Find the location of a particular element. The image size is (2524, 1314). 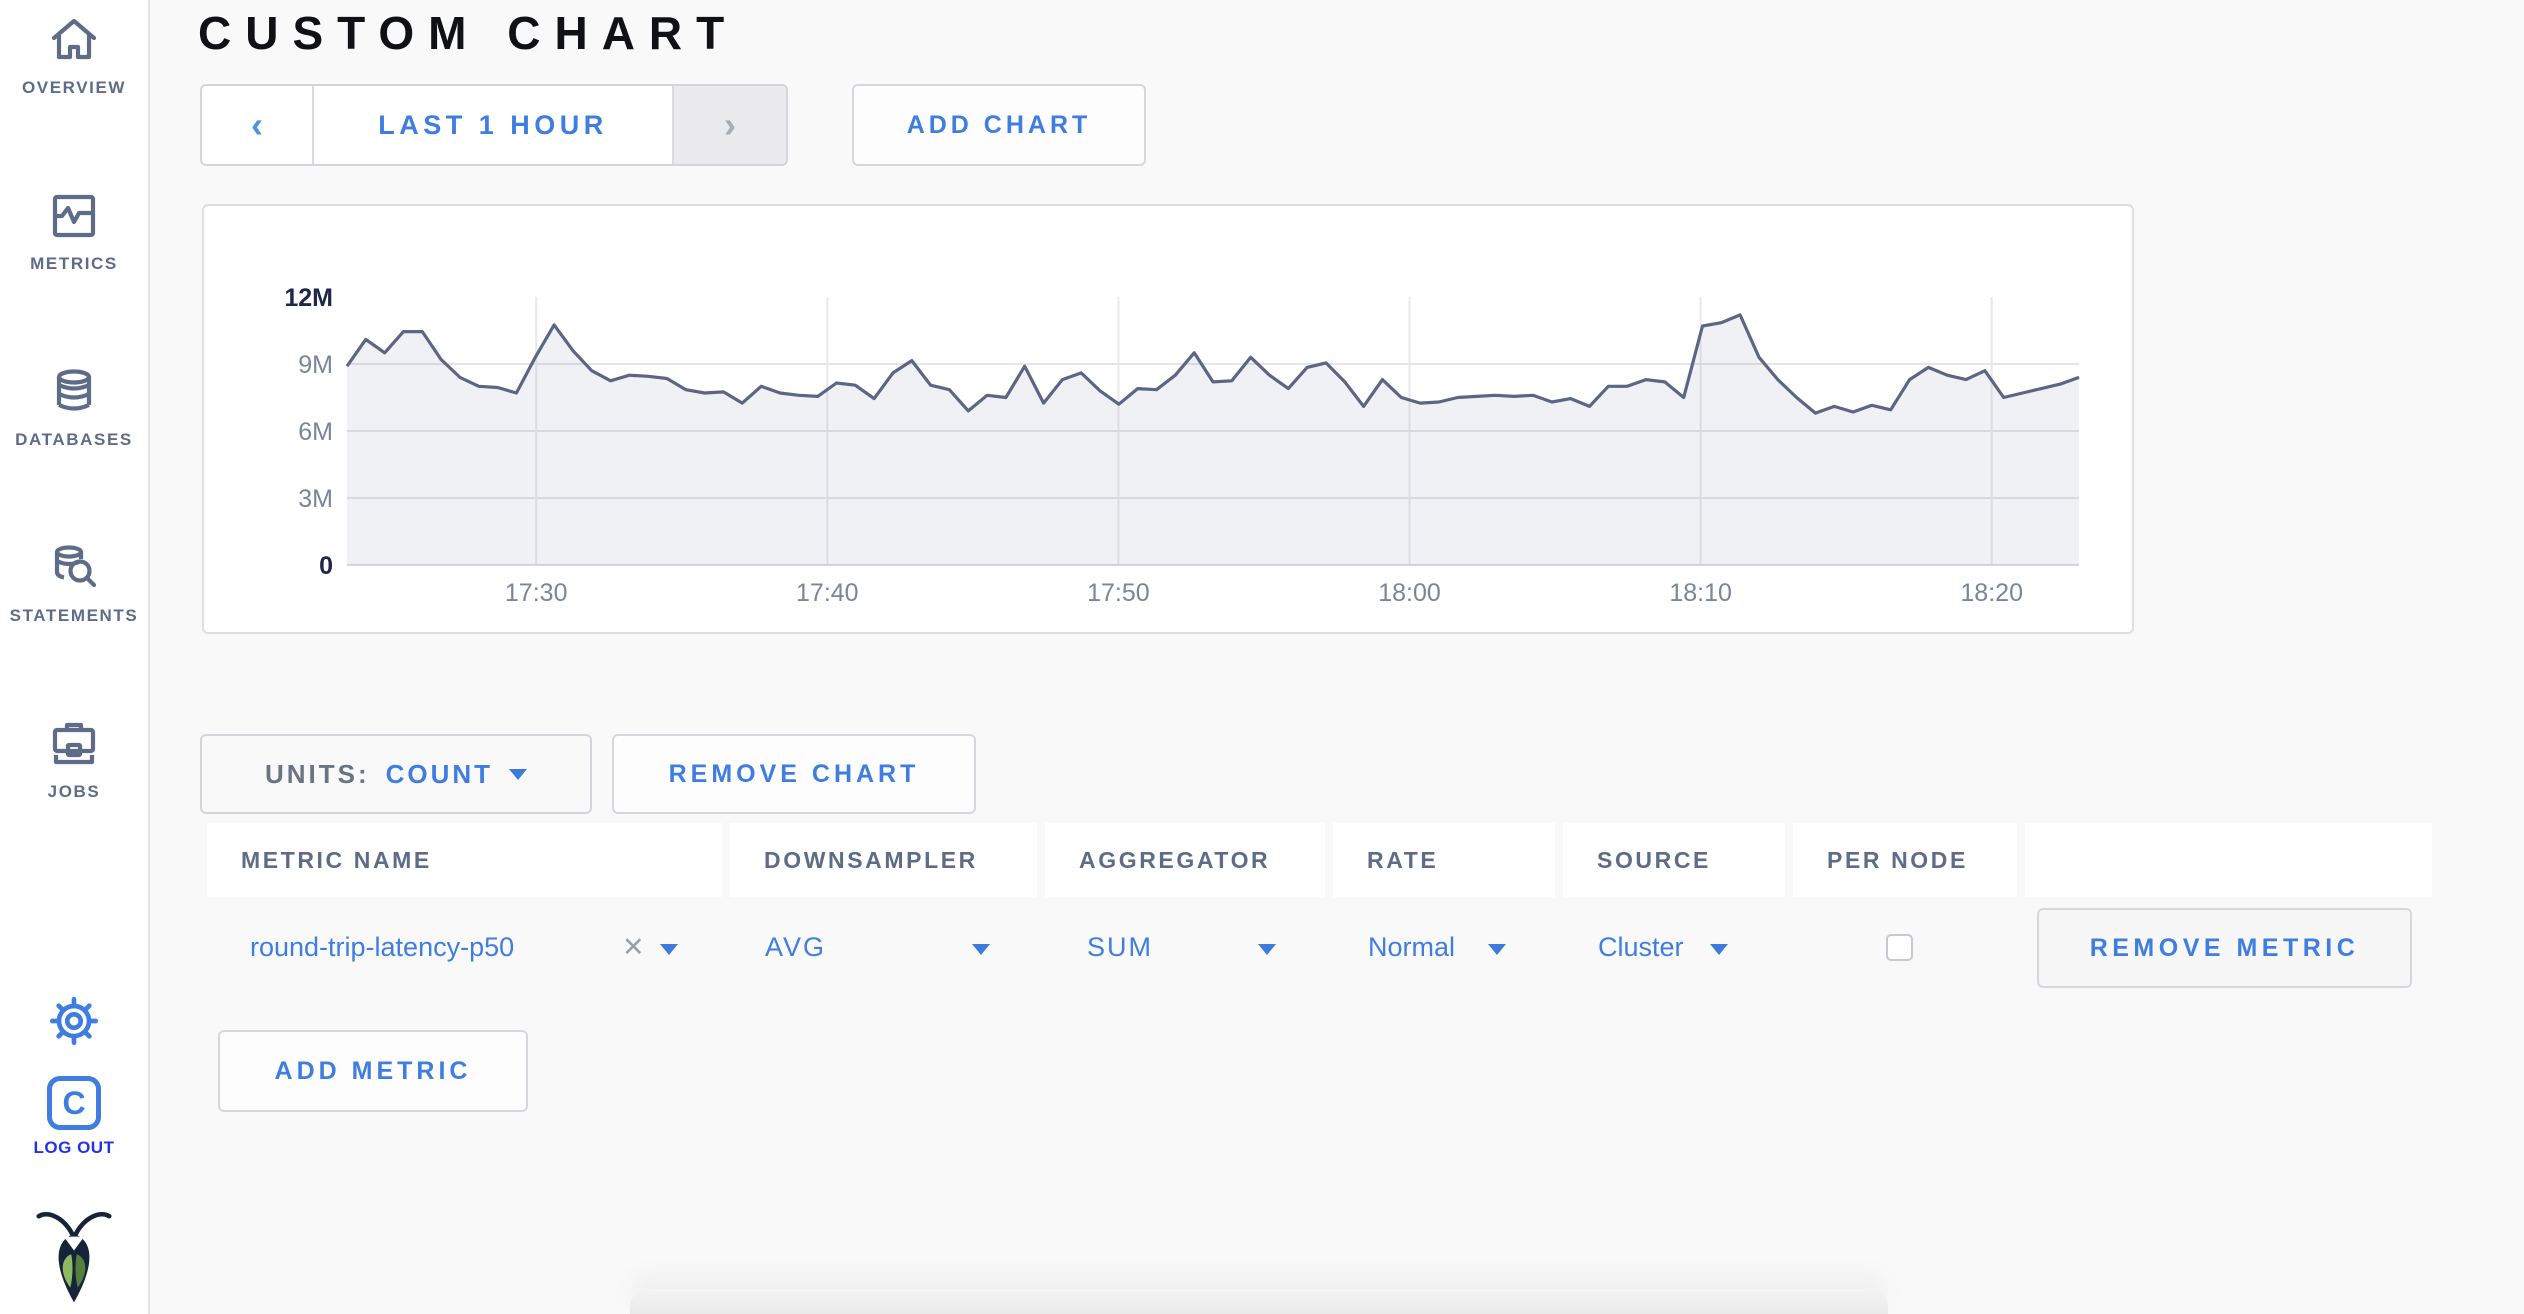

column-header-per-node: PER NODE is located at coordinates (1905, 860).